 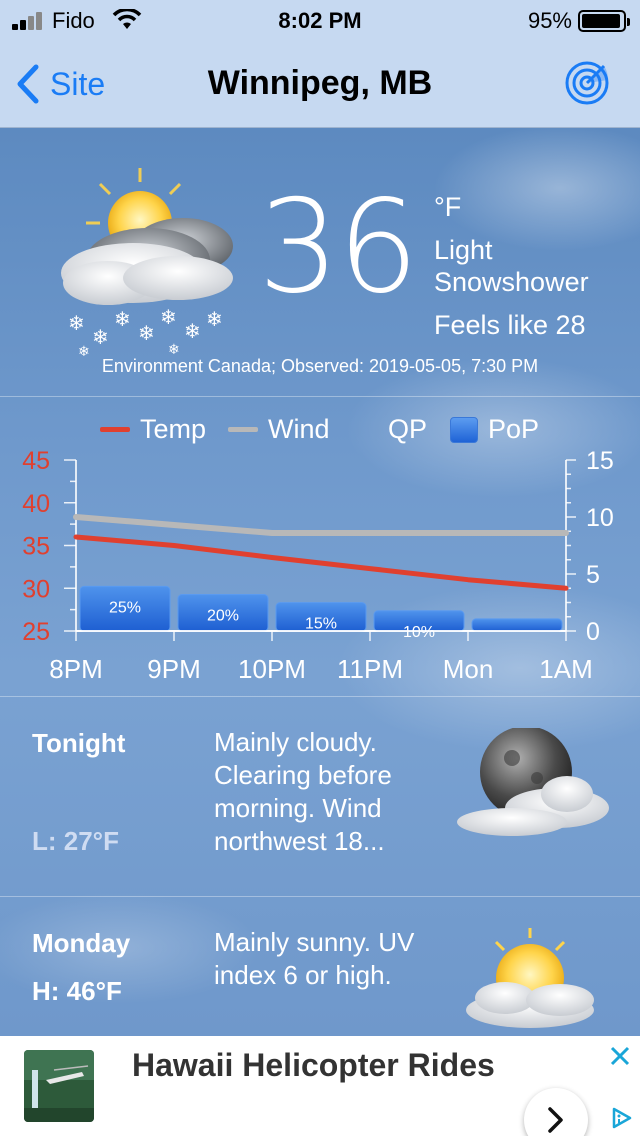 I want to click on x-tick-label: 10PM, so click(x=272, y=669).